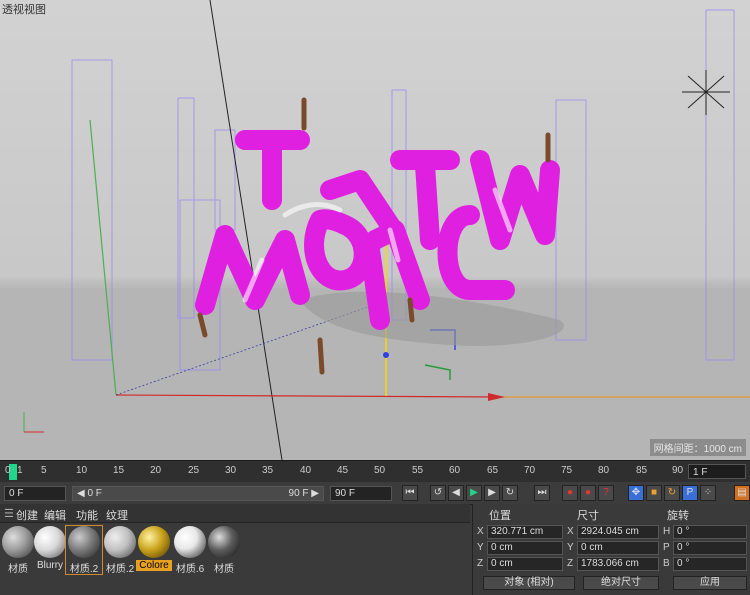 This screenshot has height=595, width=750. Describe the element at coordinates (235, 513) in the screenshot. I see `material-menu: ☰ 创建 编辑 功能 纹理` at that location.